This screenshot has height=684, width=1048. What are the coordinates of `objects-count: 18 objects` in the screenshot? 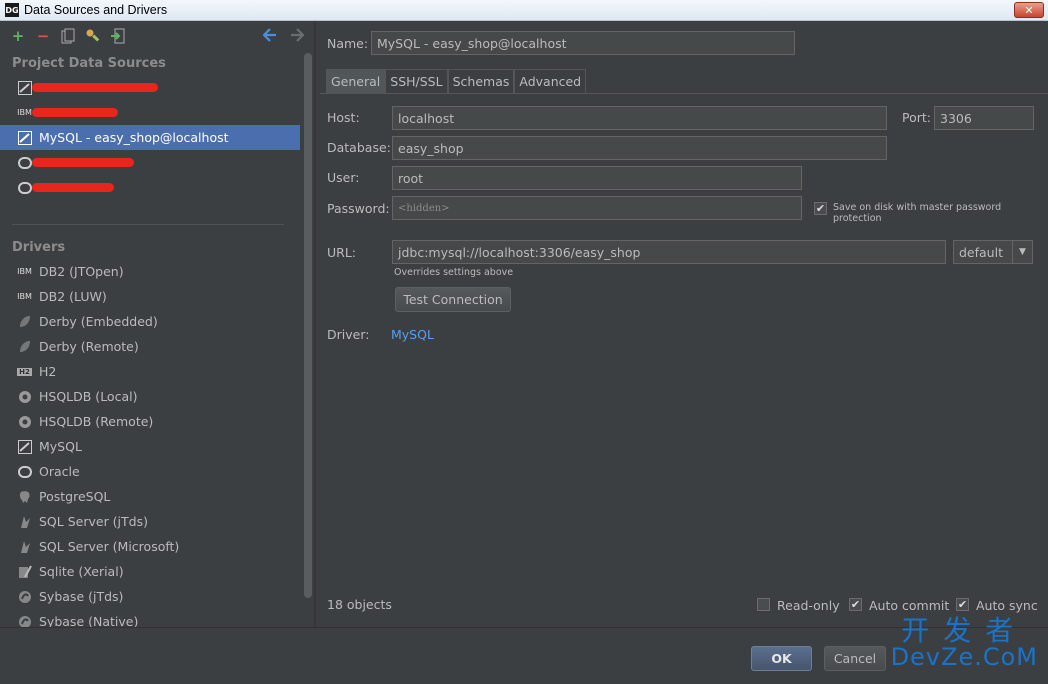 It's located at (359, 604).